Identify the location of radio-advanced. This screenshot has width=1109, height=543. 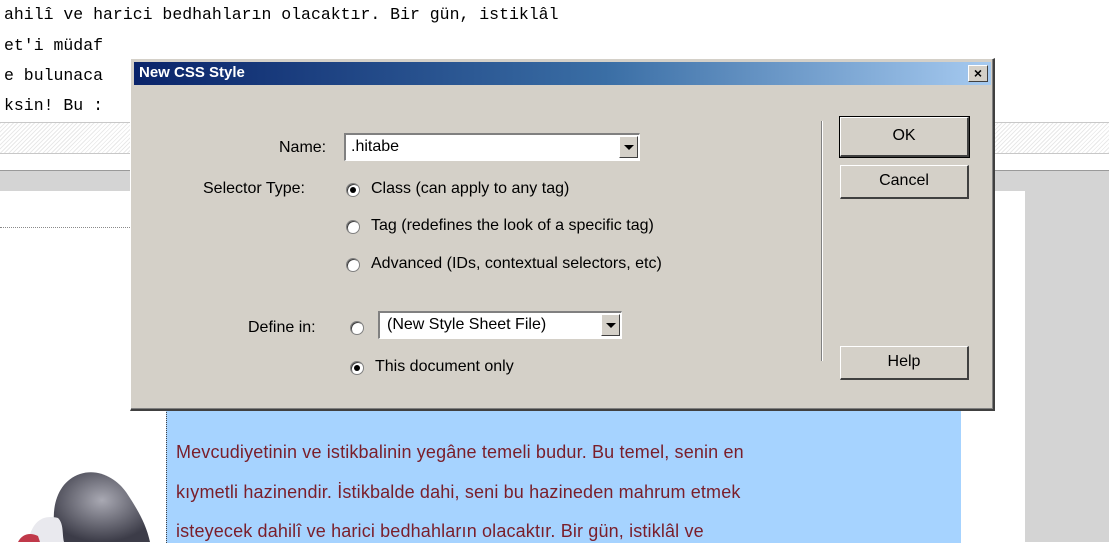
(353, 265).